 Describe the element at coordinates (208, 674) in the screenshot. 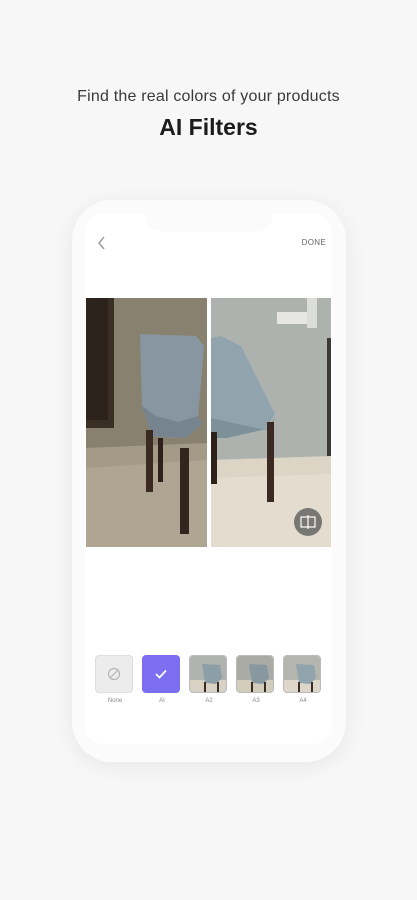

I see `filter-a2-thumb` at that location.